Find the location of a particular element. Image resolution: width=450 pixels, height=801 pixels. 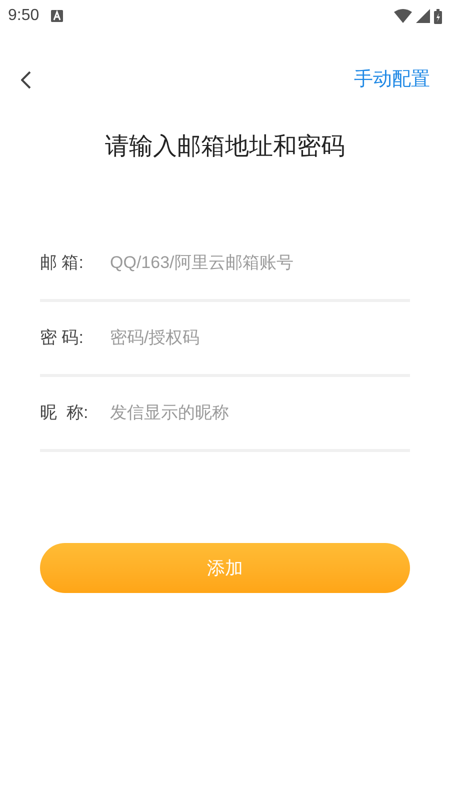

form-field: 密 码: 密码/授权码 is located at coordinates (225, 339).